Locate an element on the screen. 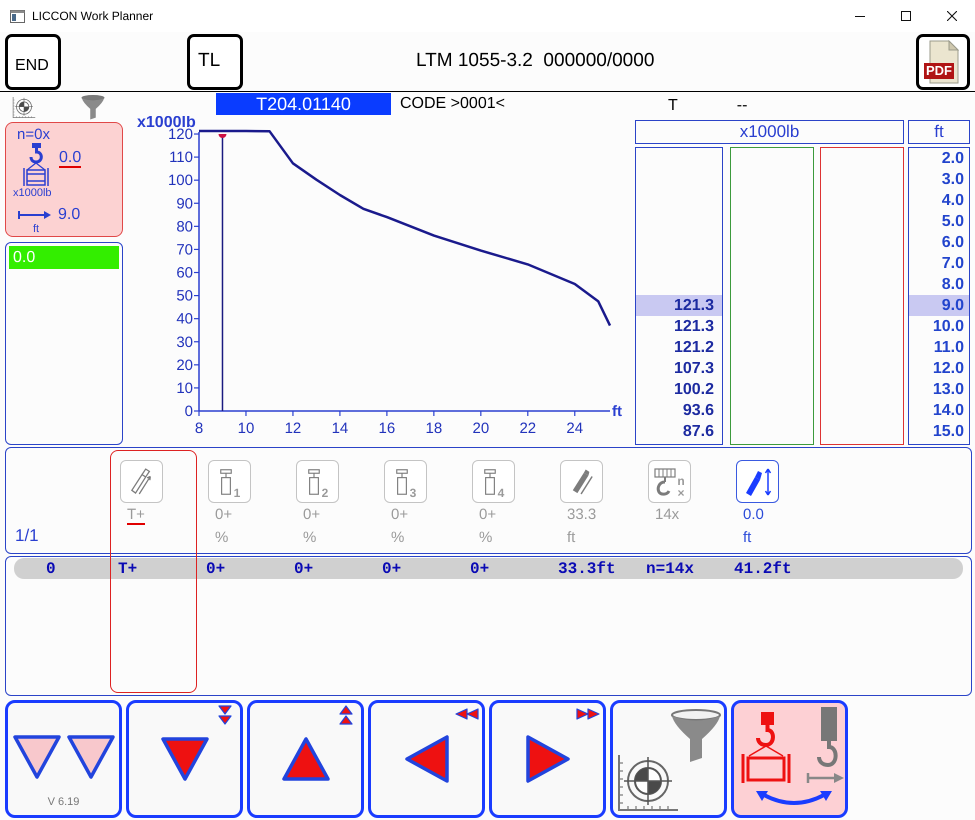 This screenshot has width=975, height=820. code-text: CODE >0001< is located at coordinates (452, 104).